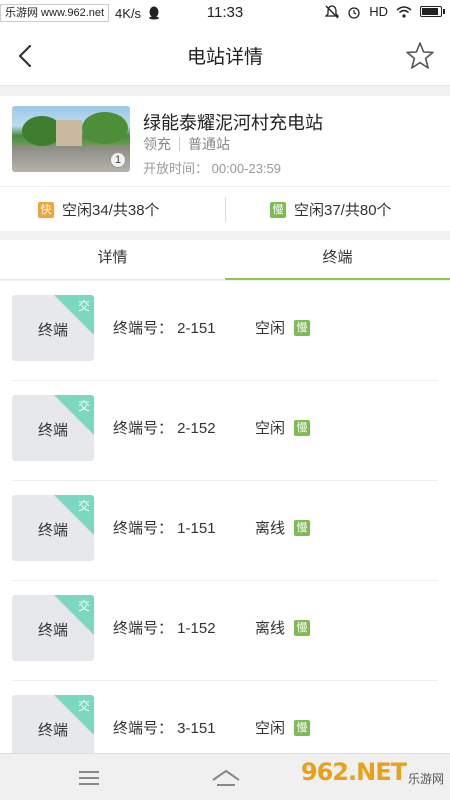 The width and height of the screenshot is (450, 800). I want to click on watermark: 962.NET 乐游网, so click(372, 771).